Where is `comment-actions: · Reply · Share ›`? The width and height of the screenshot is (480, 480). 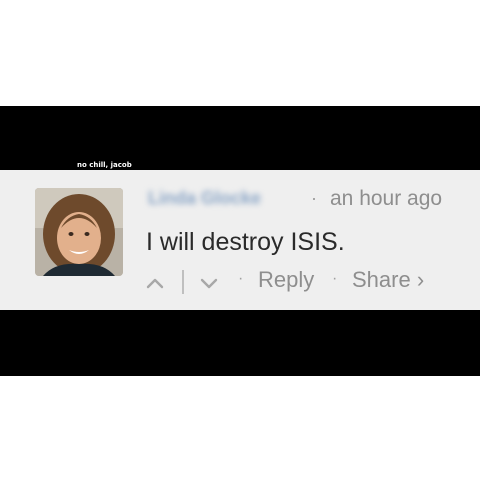 comment-actions: · Reply · Share › is located at coordinates (302, 282).